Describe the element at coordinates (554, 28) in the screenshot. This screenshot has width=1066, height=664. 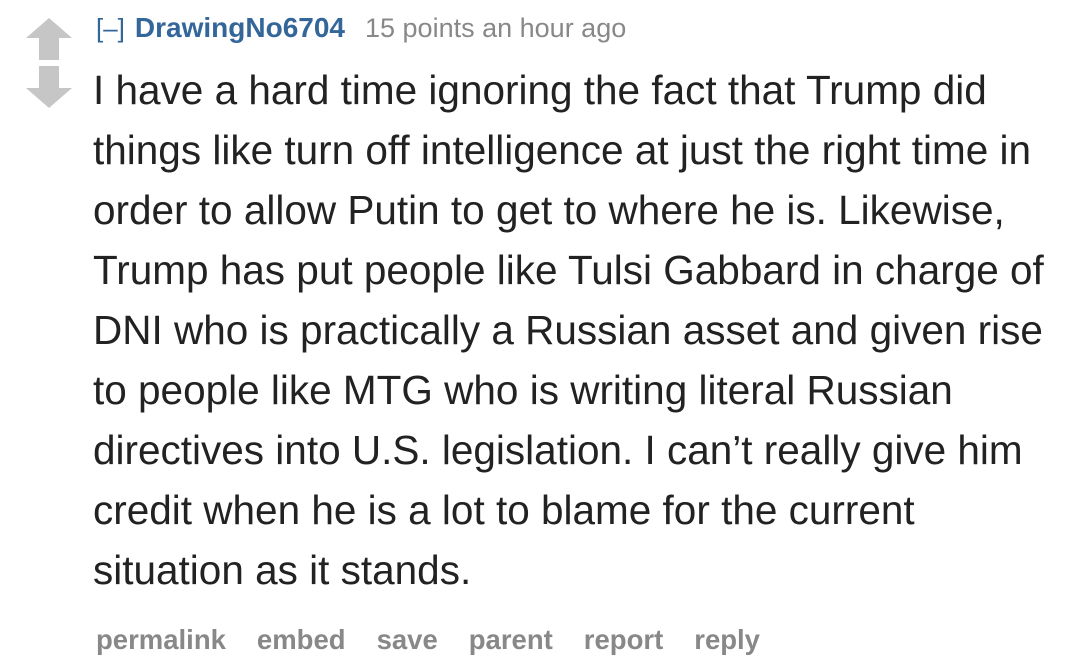
I see `timestamp-text: an hour ago` at that location.